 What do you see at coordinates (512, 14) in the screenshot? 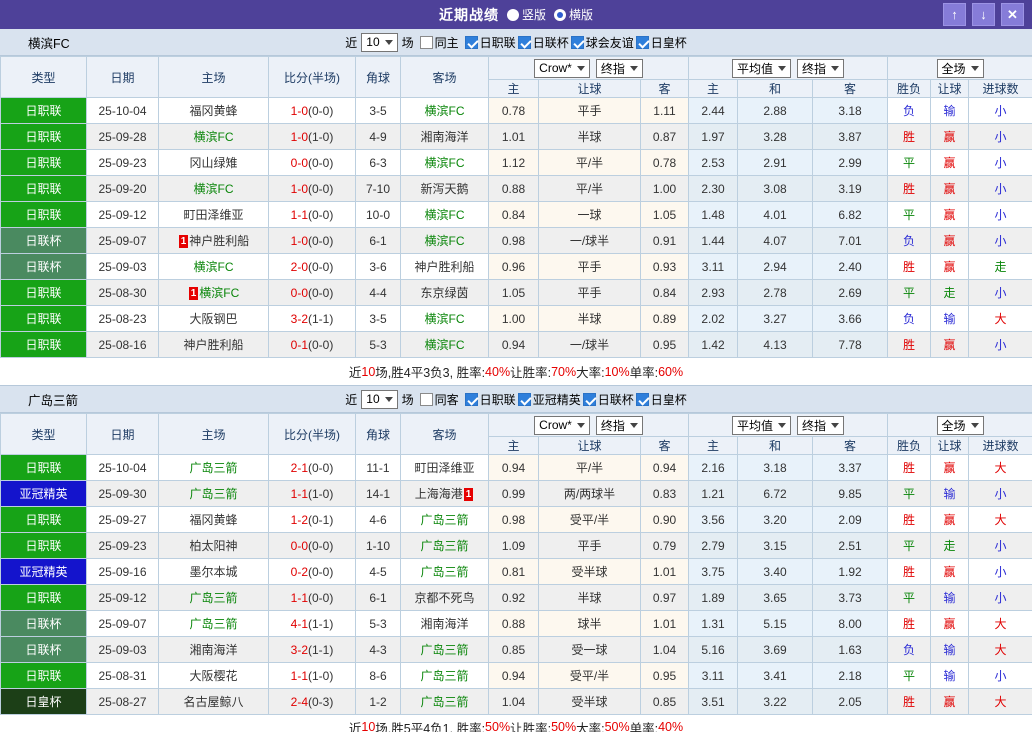
I see `radio-unchecked-icon` at bounding box center [512, 14].